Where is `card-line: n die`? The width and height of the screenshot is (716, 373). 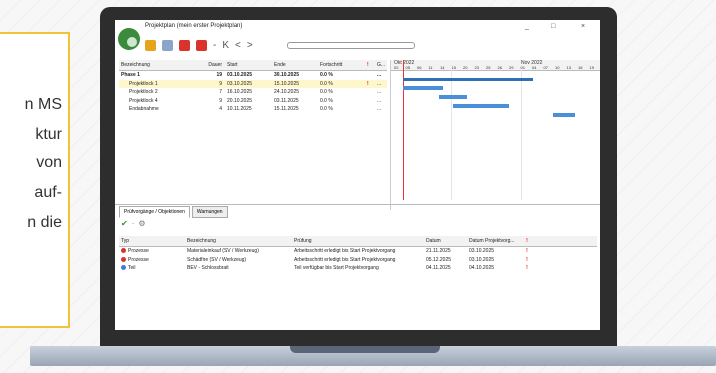
card-line: n die is located at coordinates (44, 222).